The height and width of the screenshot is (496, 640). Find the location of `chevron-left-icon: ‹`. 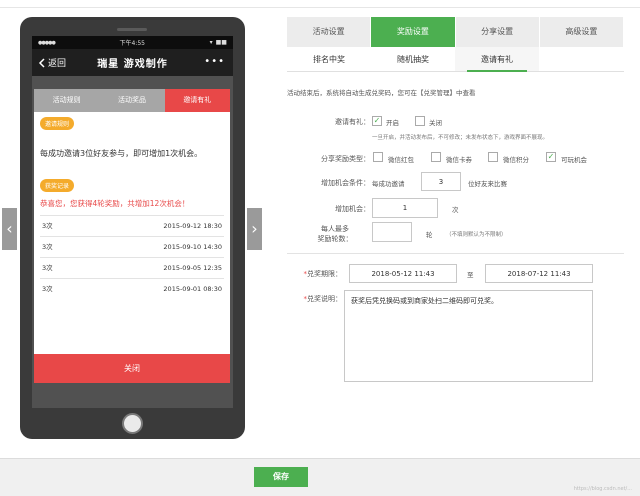

chevron-left-icon: ‹ is located at coordinates (9, 228).